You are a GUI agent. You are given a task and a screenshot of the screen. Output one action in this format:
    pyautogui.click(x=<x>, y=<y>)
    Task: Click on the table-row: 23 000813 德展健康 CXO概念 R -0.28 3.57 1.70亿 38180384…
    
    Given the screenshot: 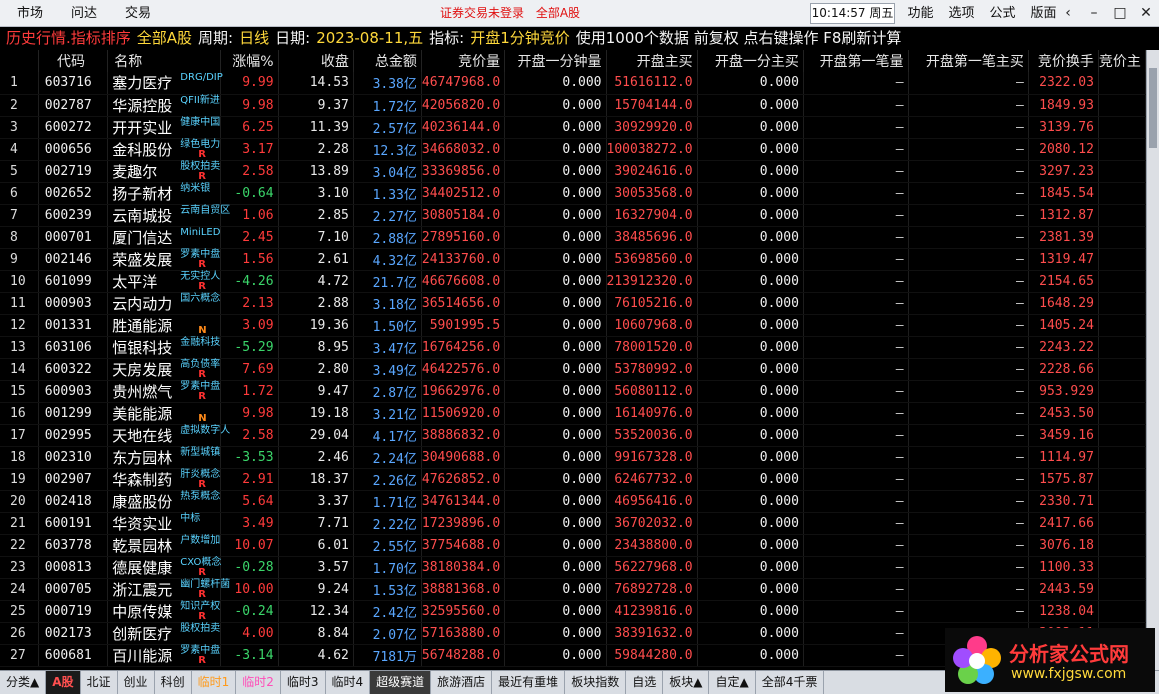 What is the action you would take?
    pyautogui.click(x=573, y=567)
    